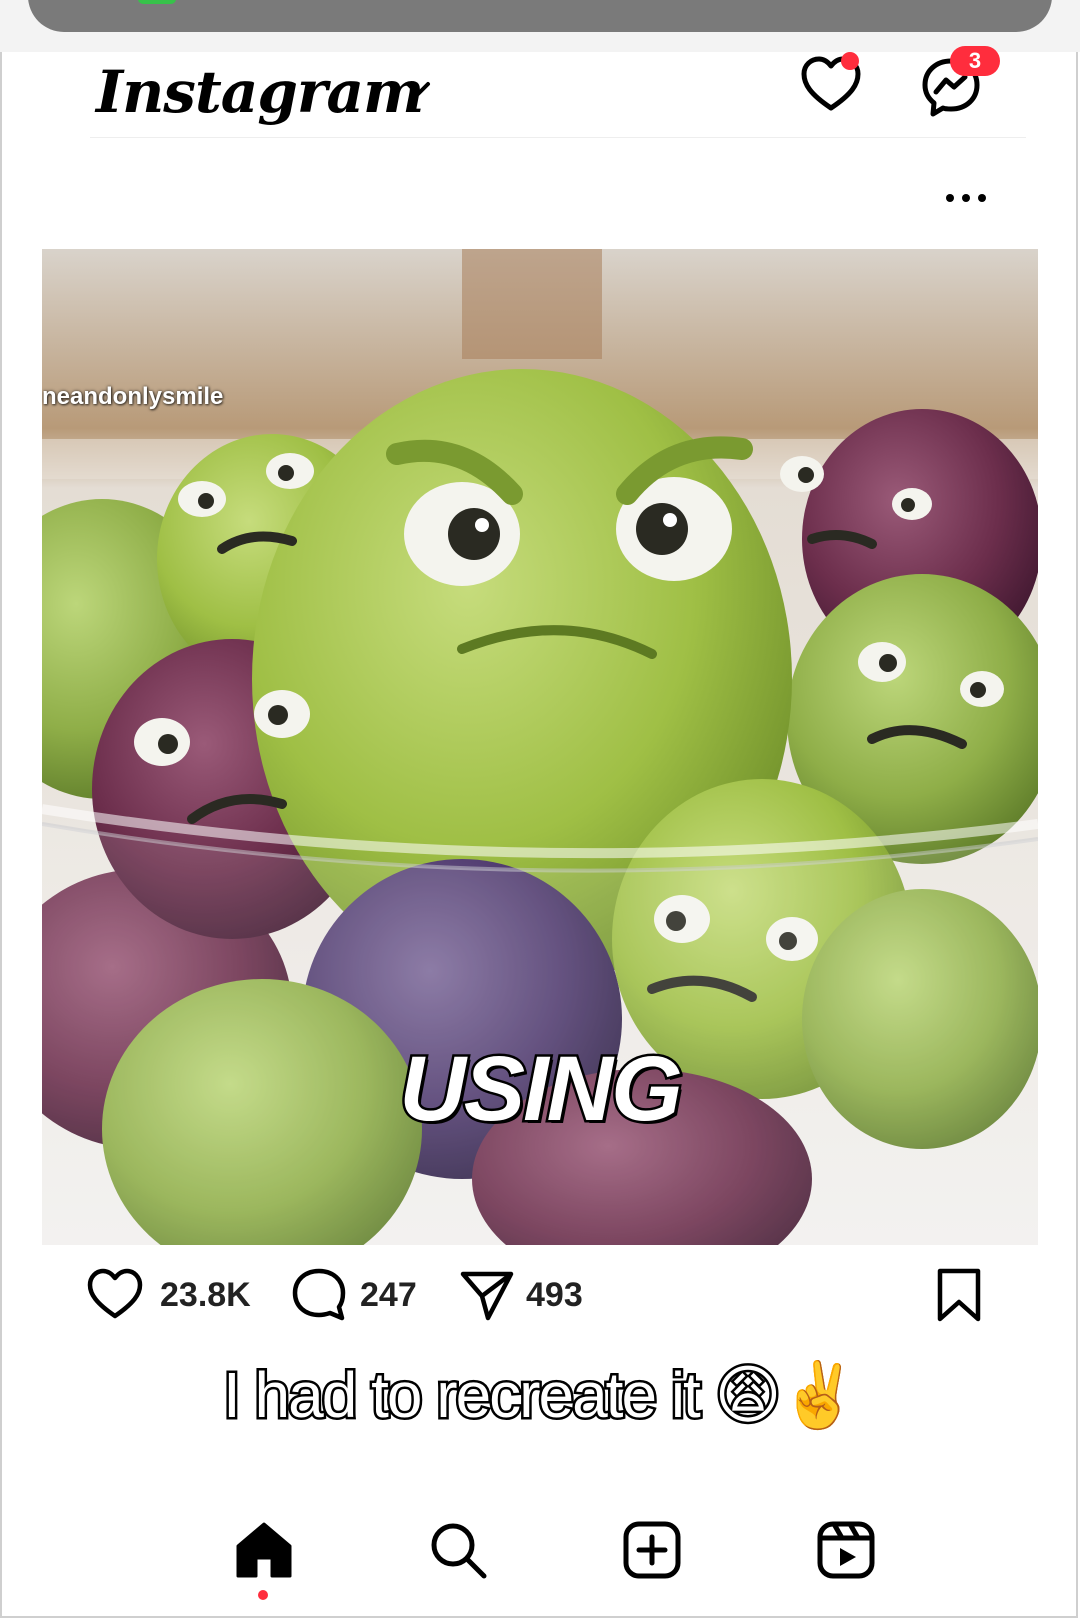  What do you see at coordinates (205, 1295) in the screenshot?
I see `like-count: 23.8K` at bounding box center [205, 1295].